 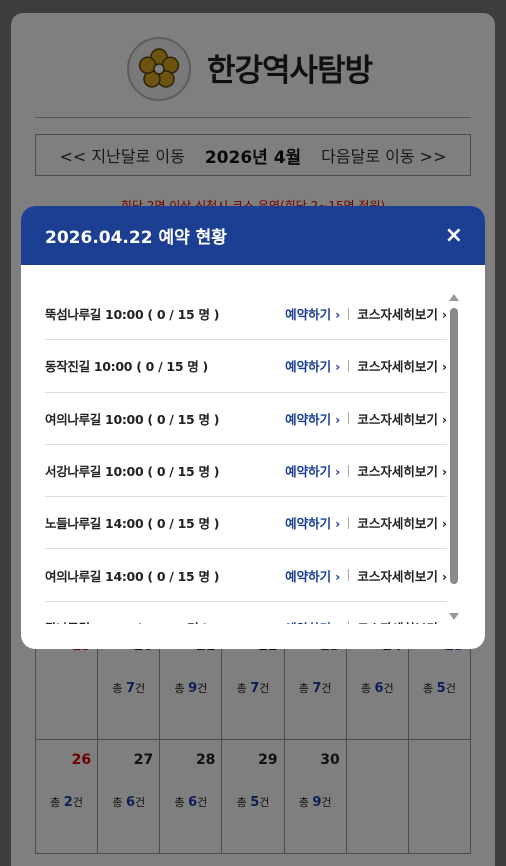 What do you see at coordinates (132, 524) in the screenshot?
I see `course-name: 노들나루길 14:00 ( 0 / 15 명 )` at bounding box center [132, 524].